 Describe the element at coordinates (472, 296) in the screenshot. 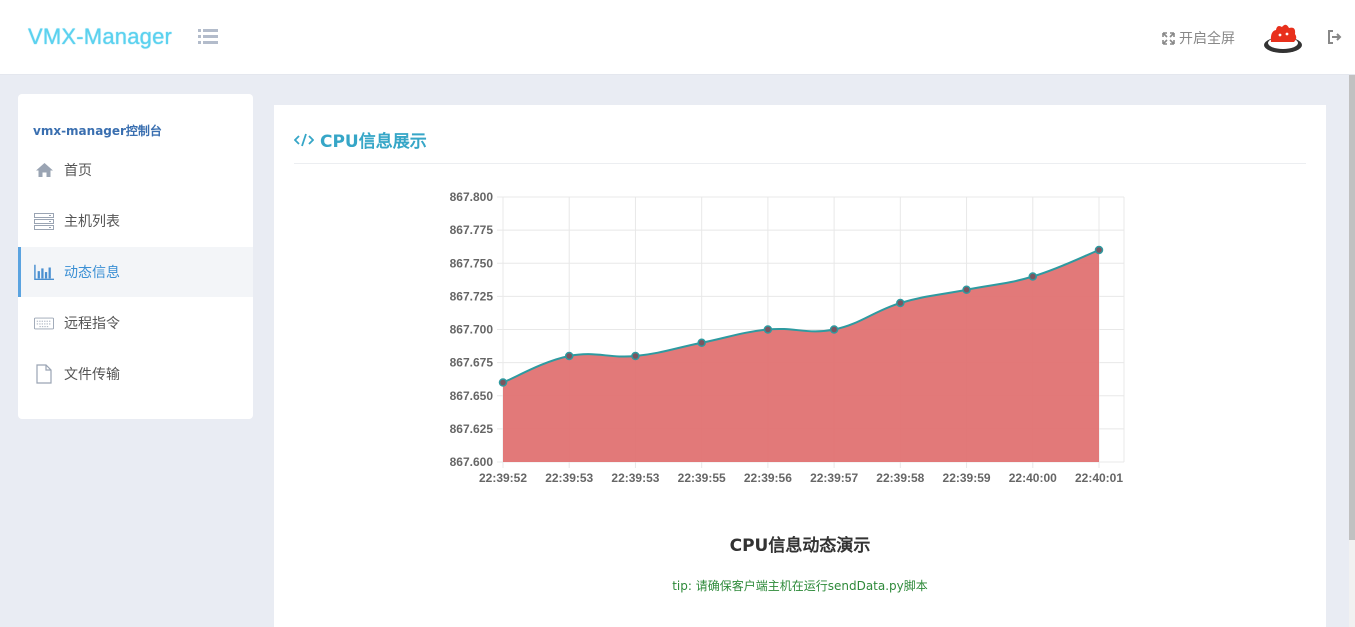

I see `y-tick-label: 867.725` at that location.